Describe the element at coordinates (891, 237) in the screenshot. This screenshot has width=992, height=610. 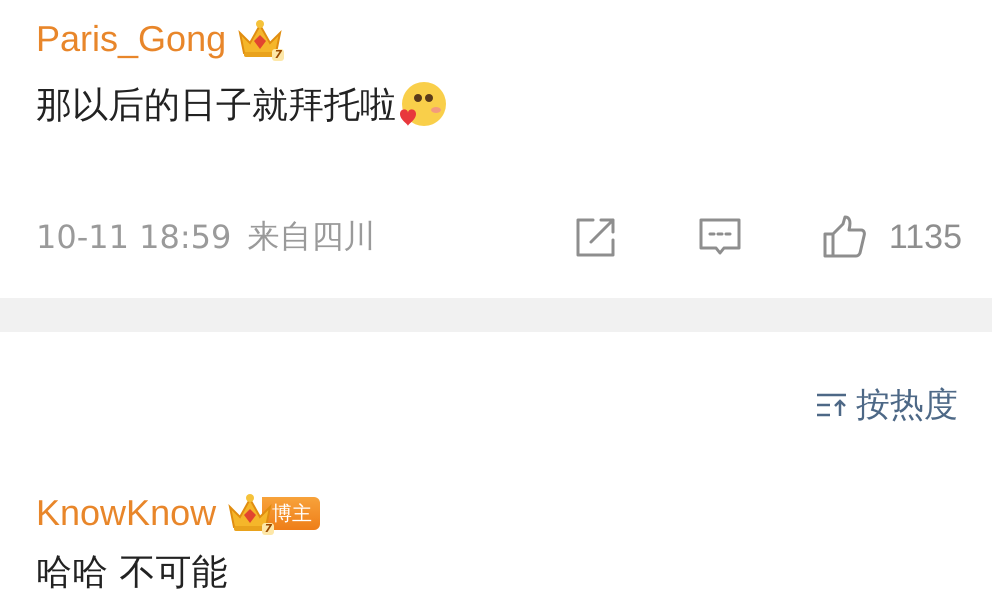
I see `like-button: 1135` at that location.